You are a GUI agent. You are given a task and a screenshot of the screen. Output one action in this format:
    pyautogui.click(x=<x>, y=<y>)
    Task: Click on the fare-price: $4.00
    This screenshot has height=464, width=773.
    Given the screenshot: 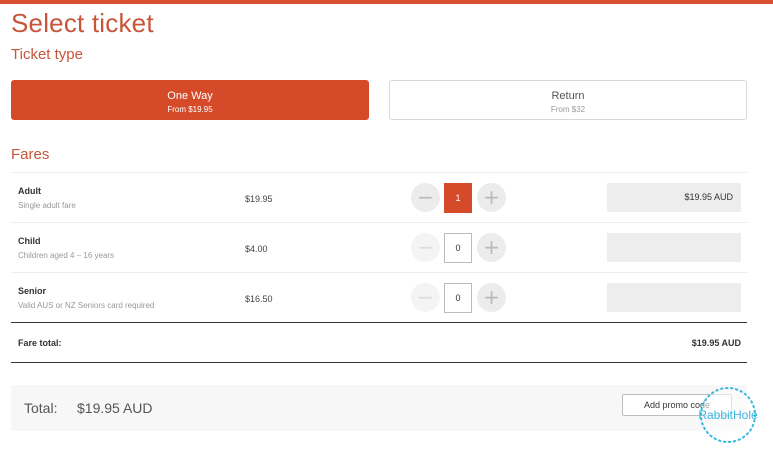 What is the action you would take?
    pyautogui.click(x=256, y=249)
    